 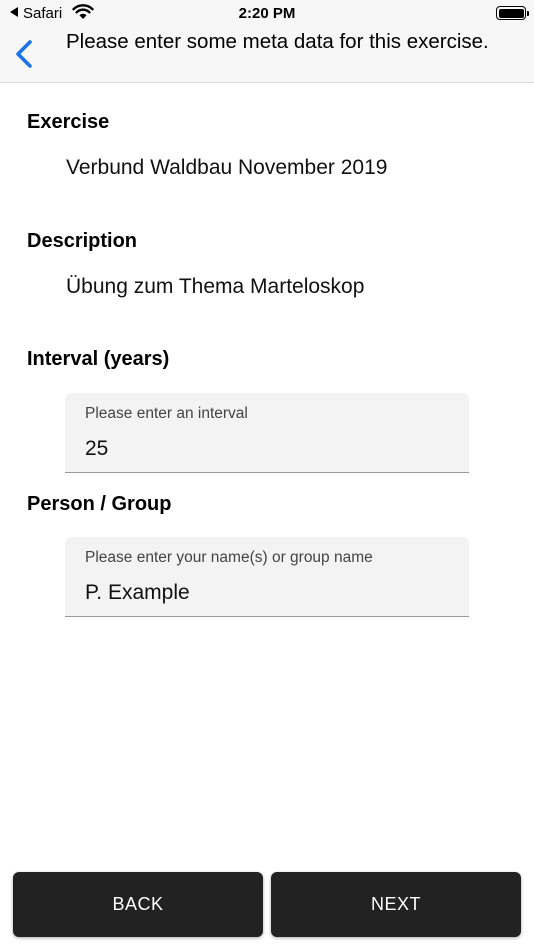 I want to click on battery-icon, so click(x=512, y=13).